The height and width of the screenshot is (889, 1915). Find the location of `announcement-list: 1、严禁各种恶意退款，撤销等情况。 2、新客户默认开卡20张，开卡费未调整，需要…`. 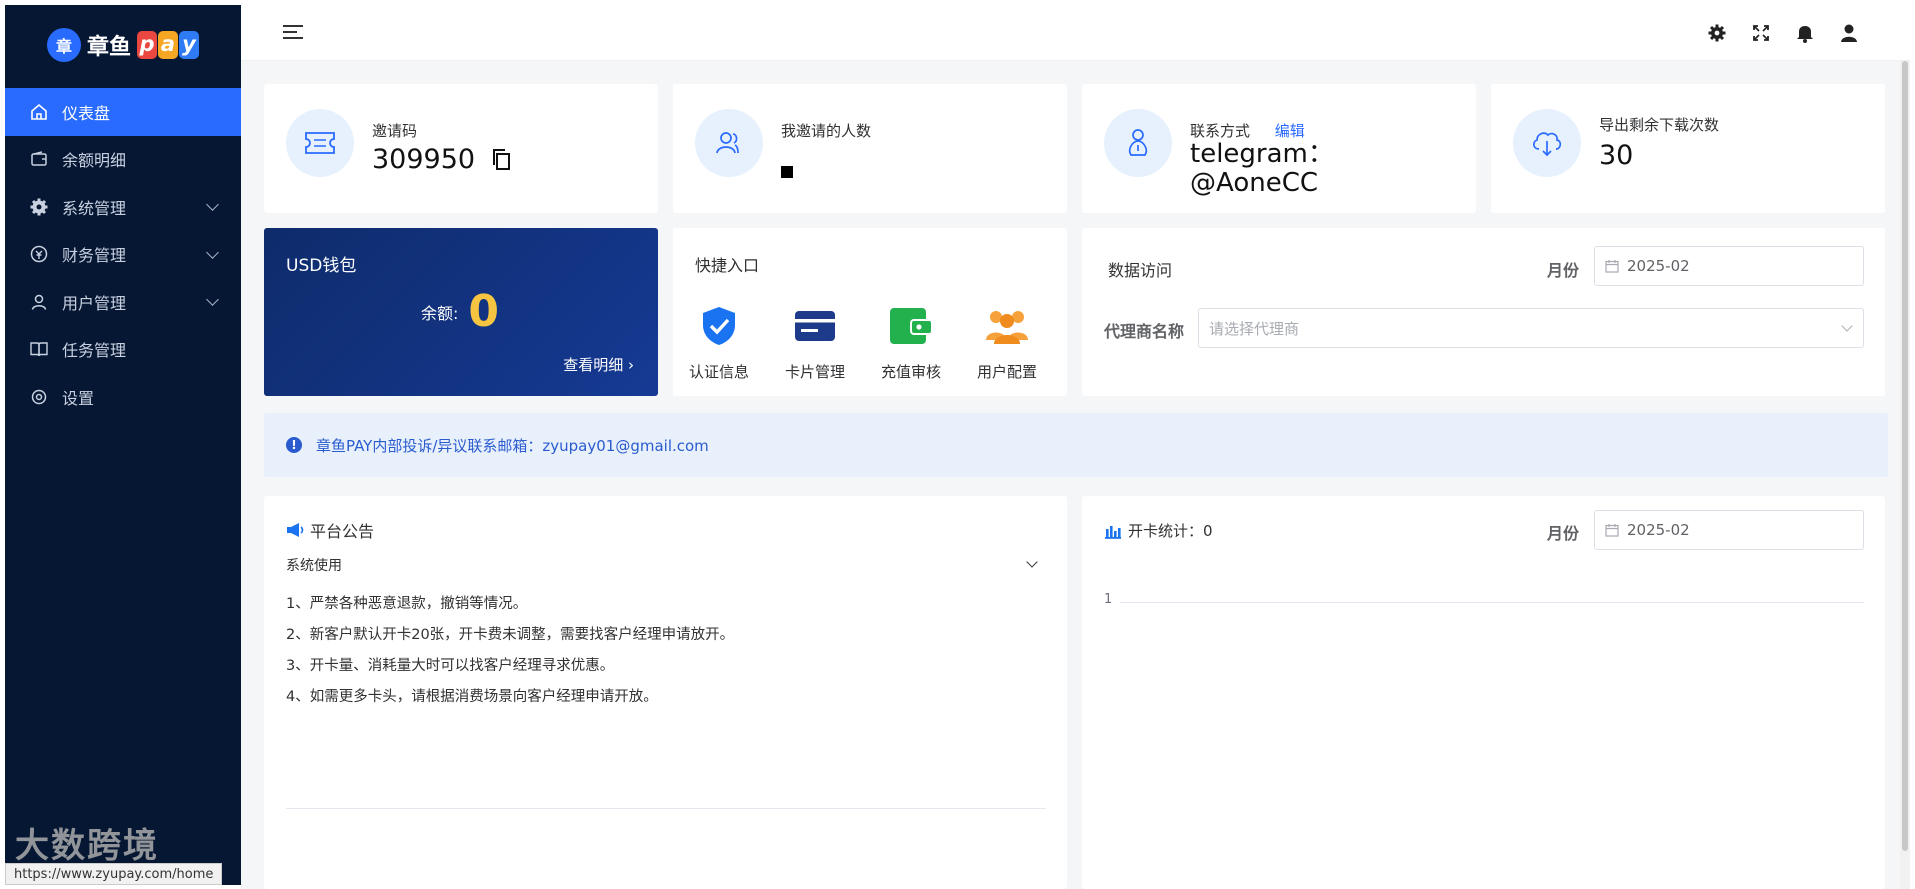

announcement-list: 1、严禁各种恶意退款，撤销等情况。 2、新客户默认开卡20张，开卡费未调整，需要… is located at coordinates (510, 651).